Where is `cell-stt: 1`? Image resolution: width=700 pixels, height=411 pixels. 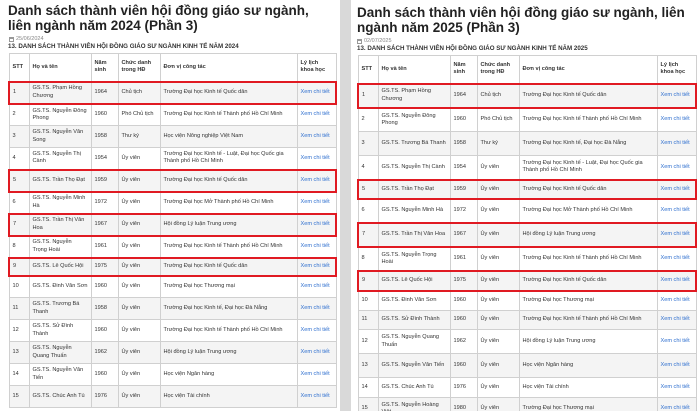
cell-stt: 1 is located at coordinates (368, 95).